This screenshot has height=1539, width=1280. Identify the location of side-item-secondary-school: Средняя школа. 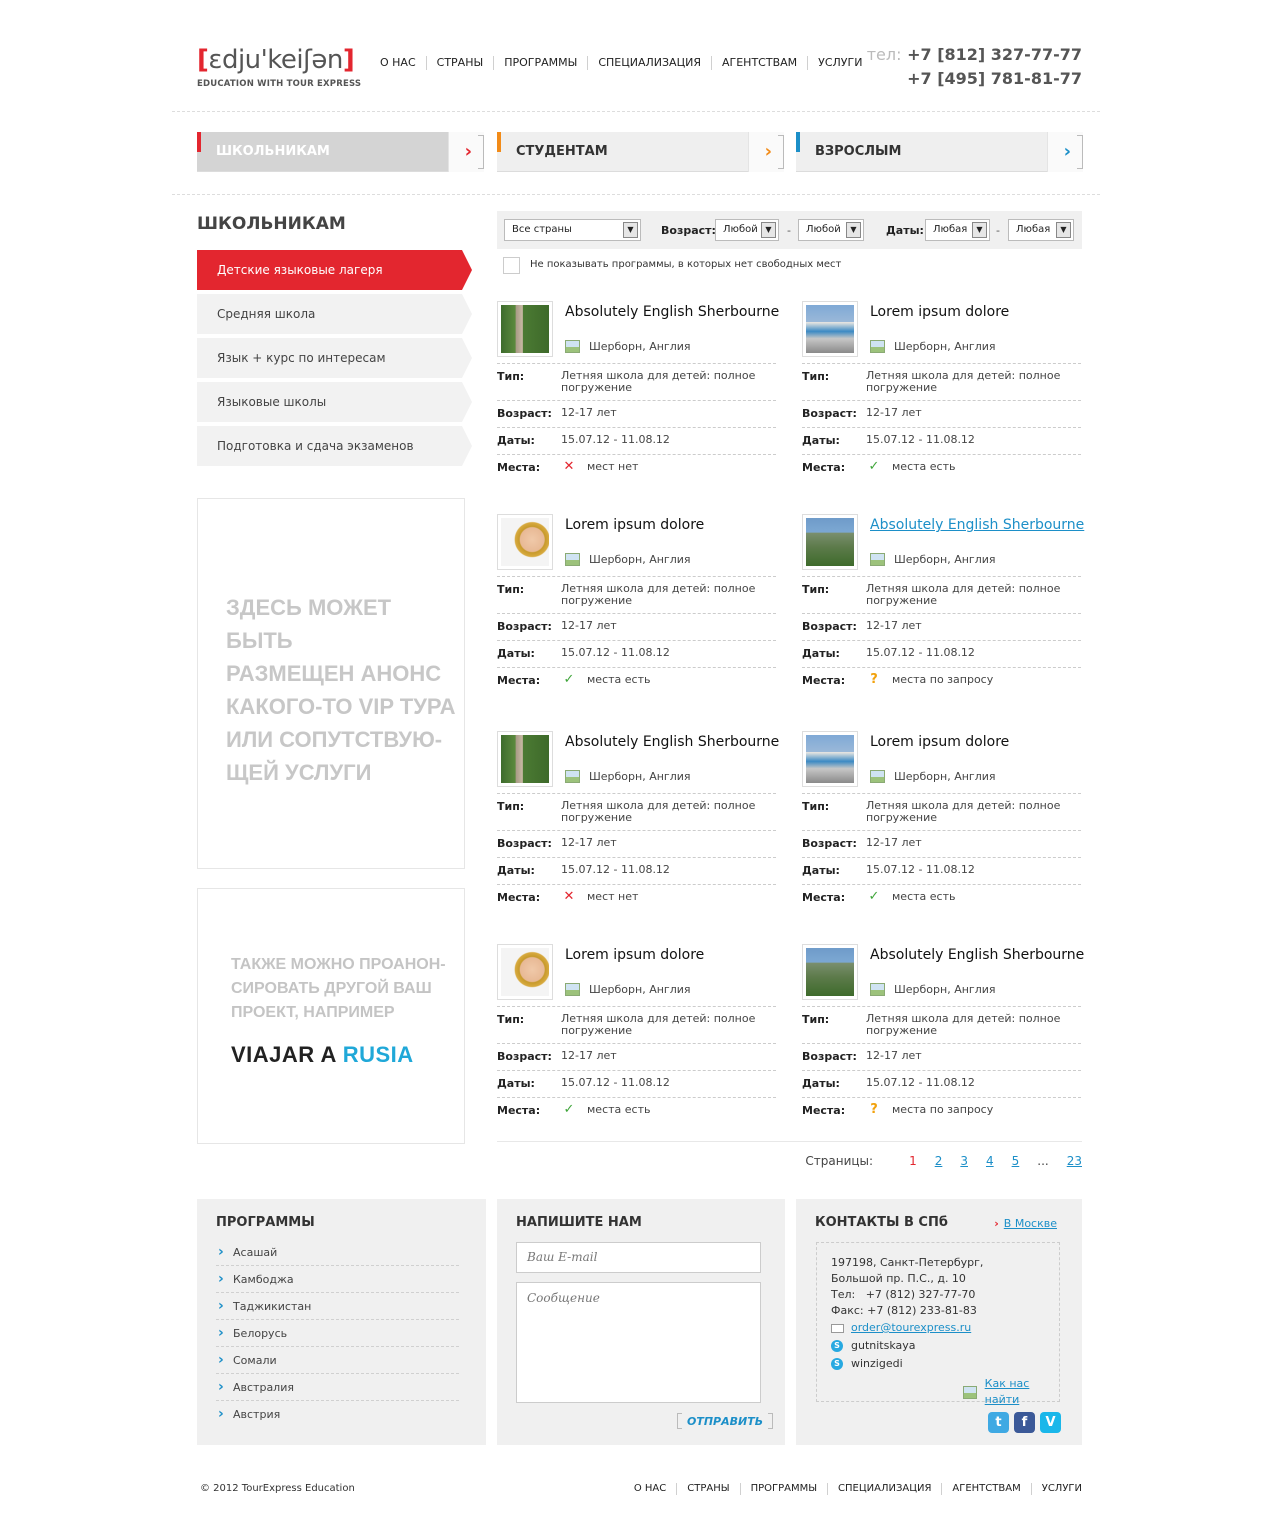
(334, 314).